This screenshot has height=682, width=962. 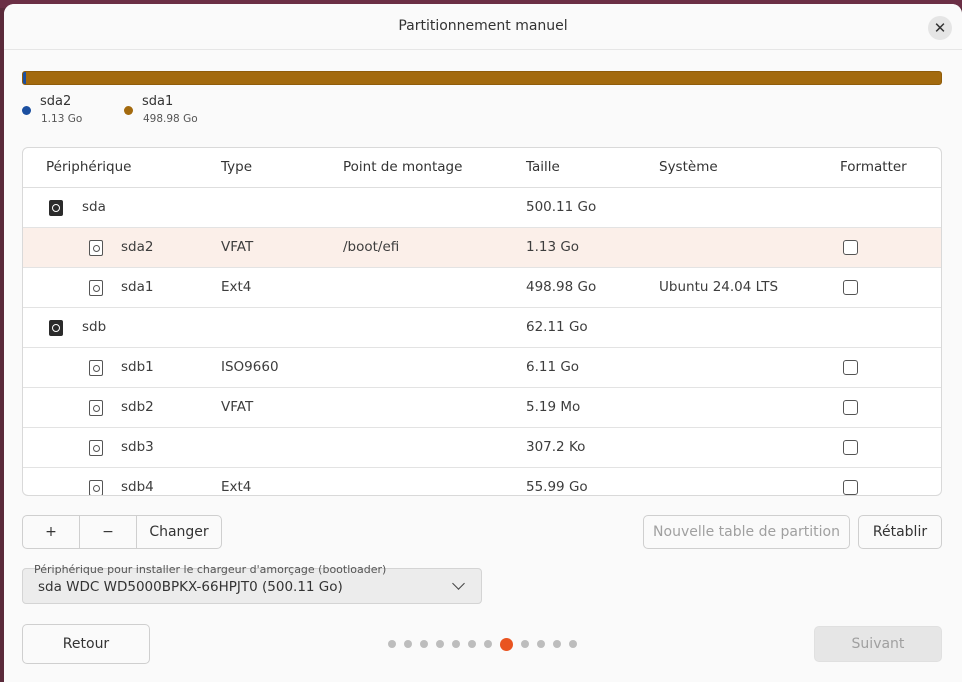 What do you see at coordinates (137, 447) in the screenshot?
I see `cell-device: sdb3` at bounding box center [137, 447].